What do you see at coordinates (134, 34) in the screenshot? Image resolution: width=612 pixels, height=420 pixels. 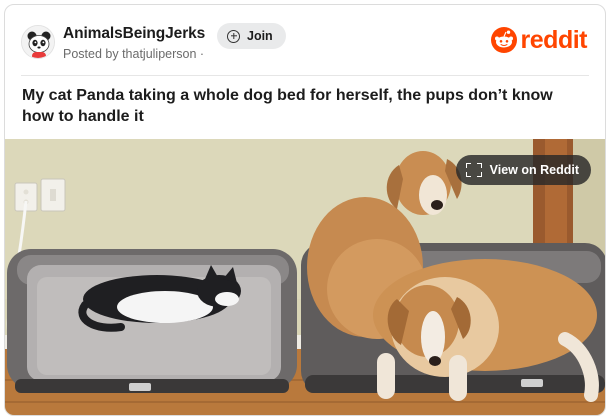 I see `subreddit-name: AnimalsBeingJerks` at bounding box center [134, 34].